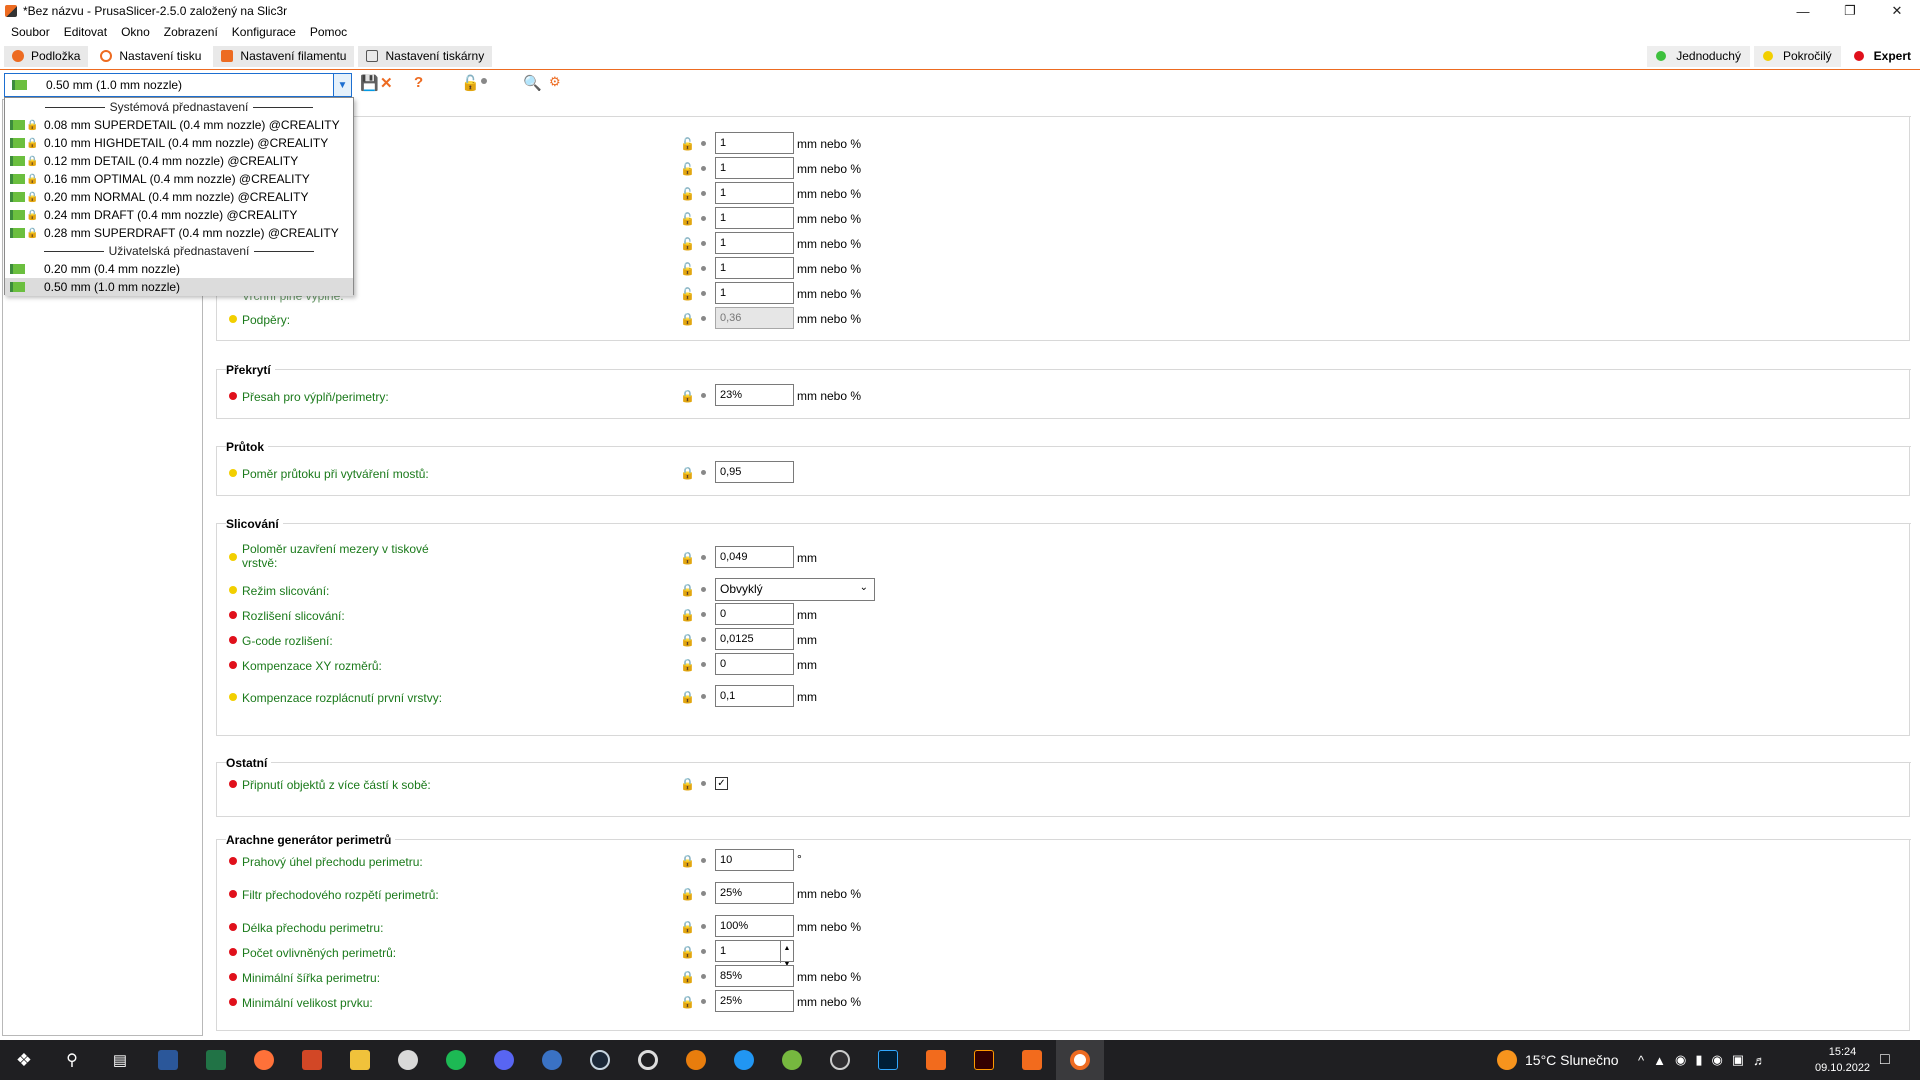 The image size is (1920, 1080). What do you see at coordinates (984, 1060) in the screenshot?
I see `taskbar-illustrator` at bounding box center [984, 1060].